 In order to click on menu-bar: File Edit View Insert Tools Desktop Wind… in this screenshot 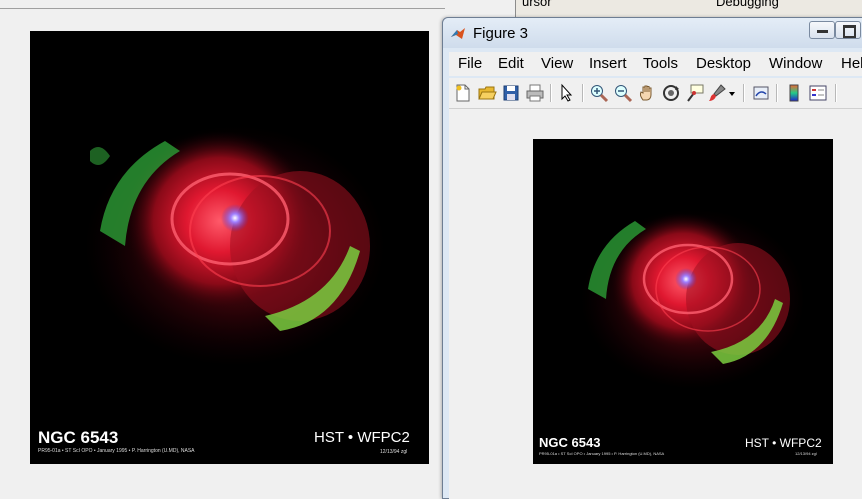, I will do `click(655, 64)`.